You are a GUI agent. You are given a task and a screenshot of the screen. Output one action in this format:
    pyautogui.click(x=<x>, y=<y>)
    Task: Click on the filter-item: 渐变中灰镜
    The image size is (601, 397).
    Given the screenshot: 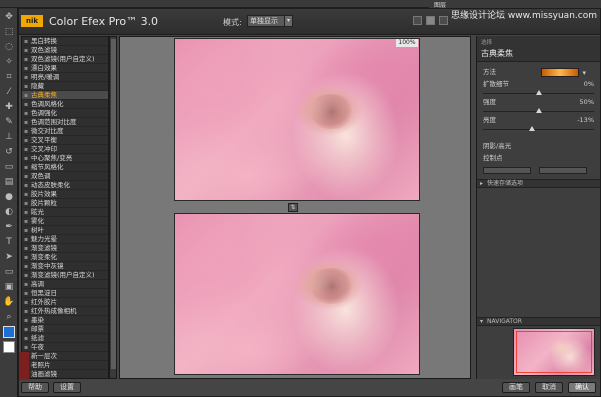 What is the action you would take?
    pyautogui.click(x=65, y=266)
    